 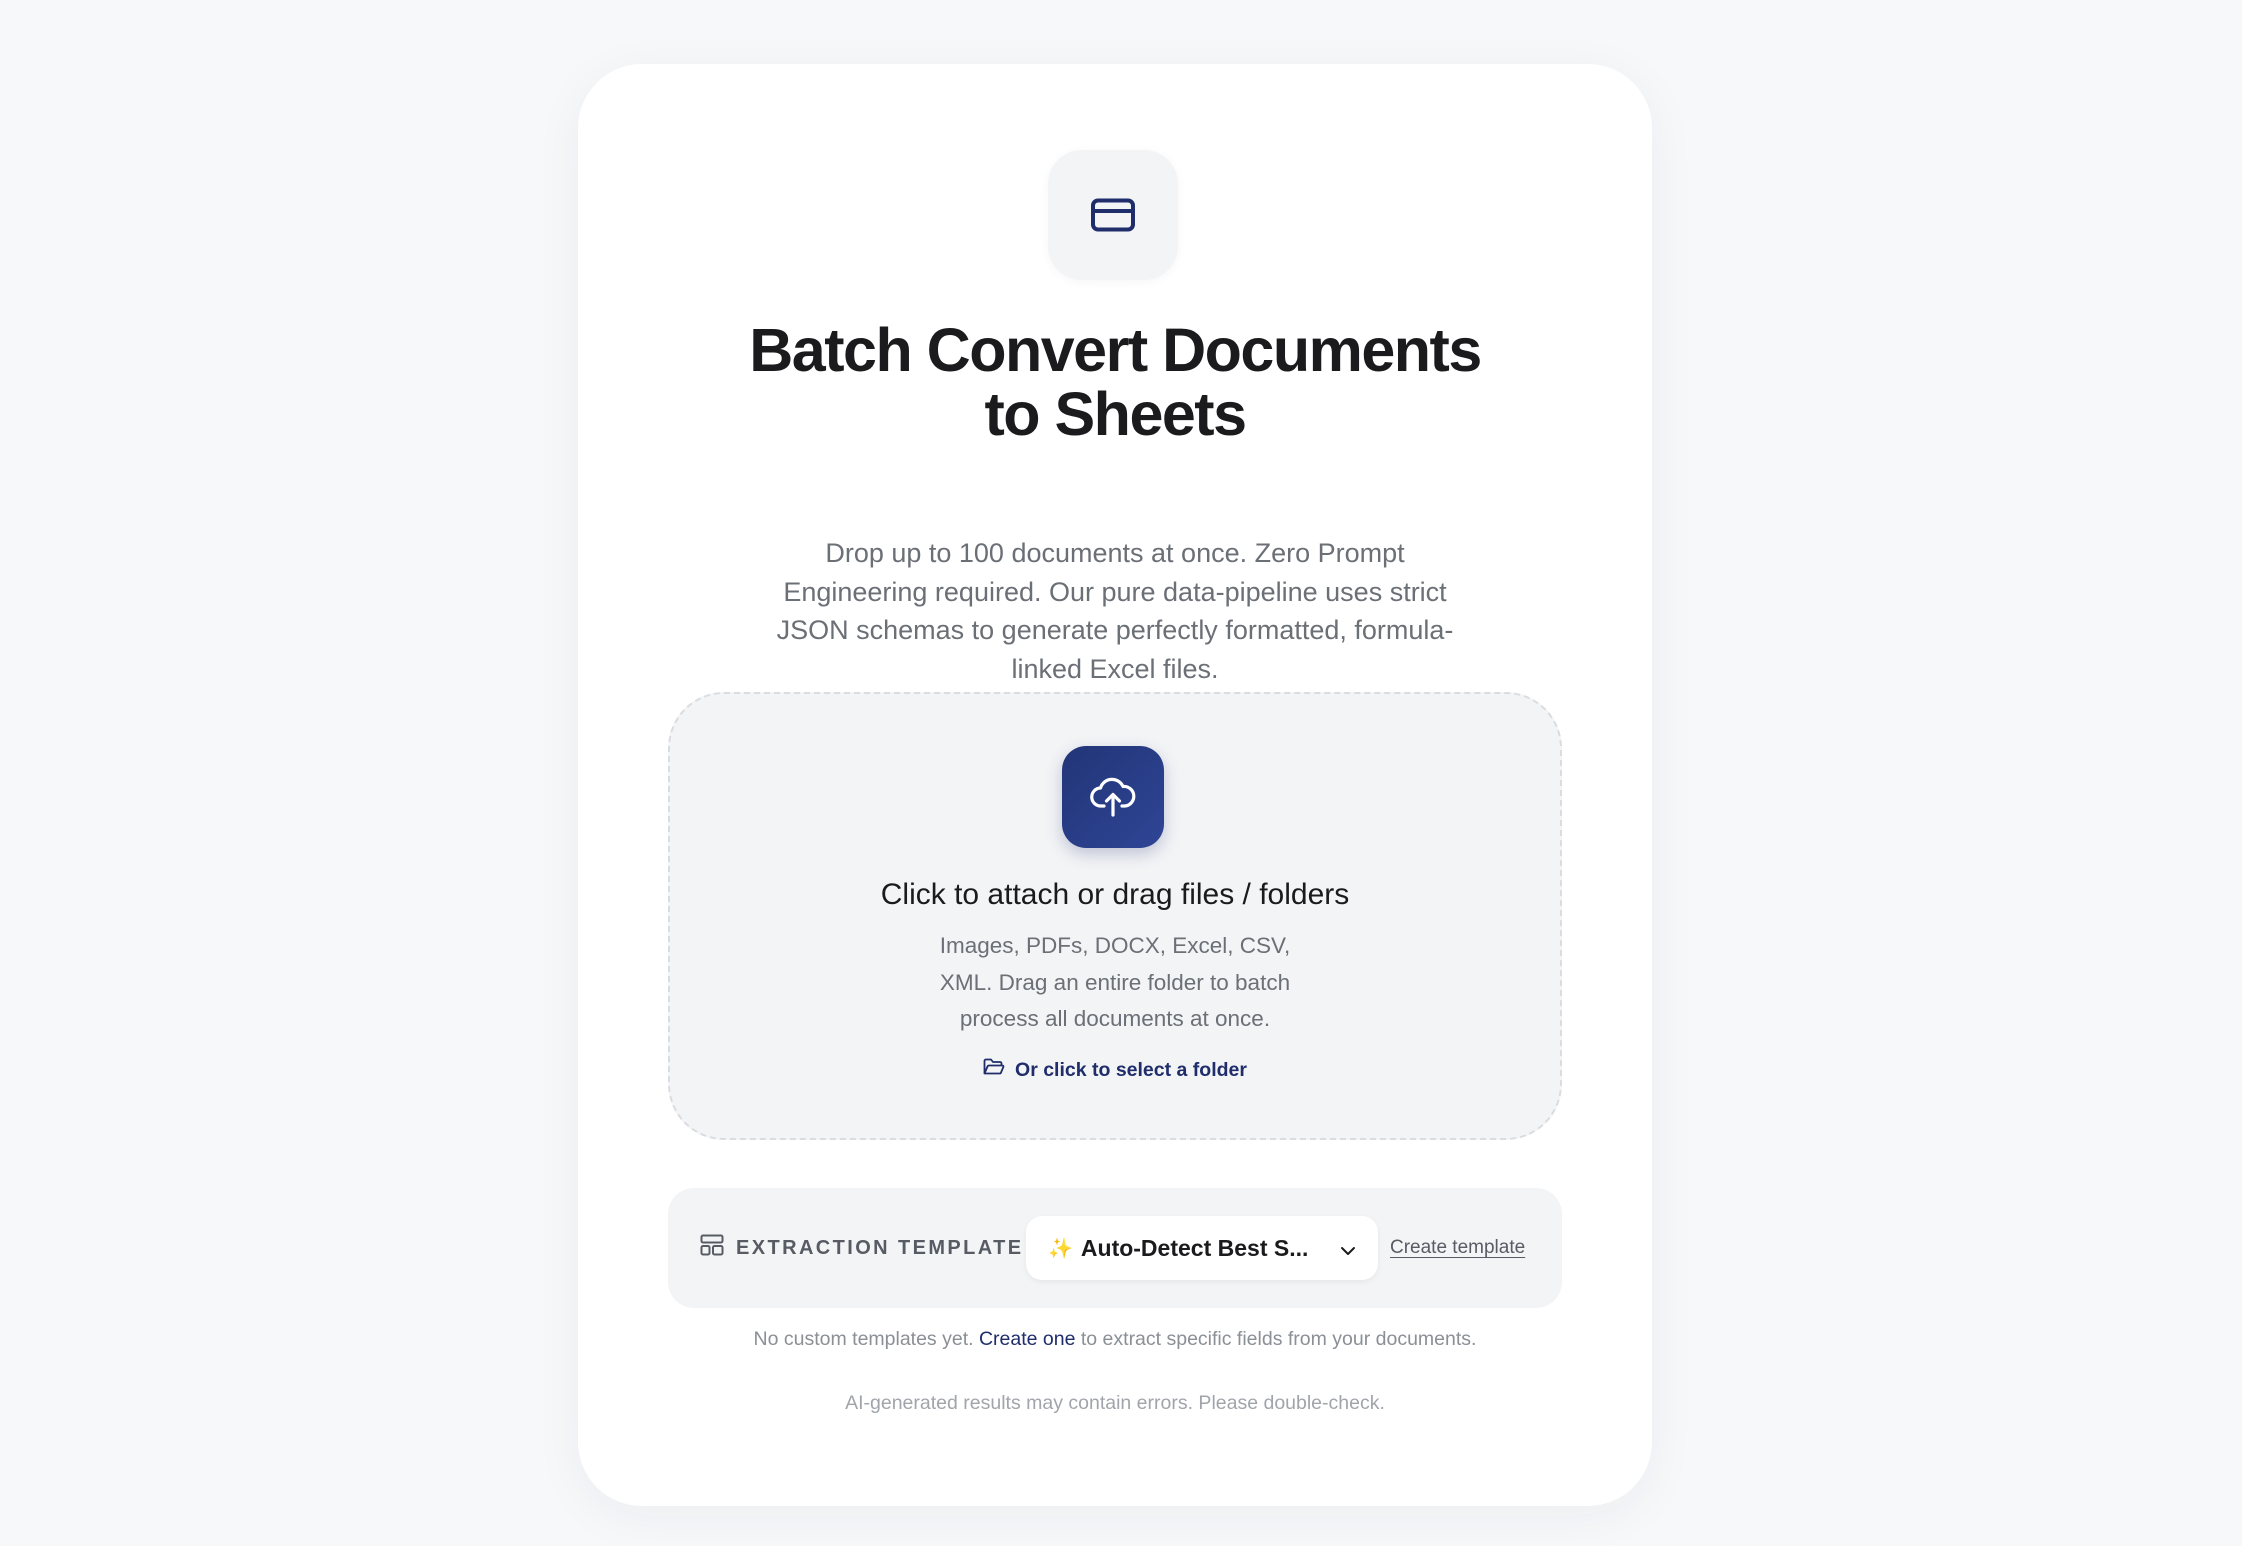 What do you see at coordinates (880, 1247) in the screenshot?
I see `extraction-template-label-text: EXTRACTION TEMPLATE` at bounding box center [880, 1247].